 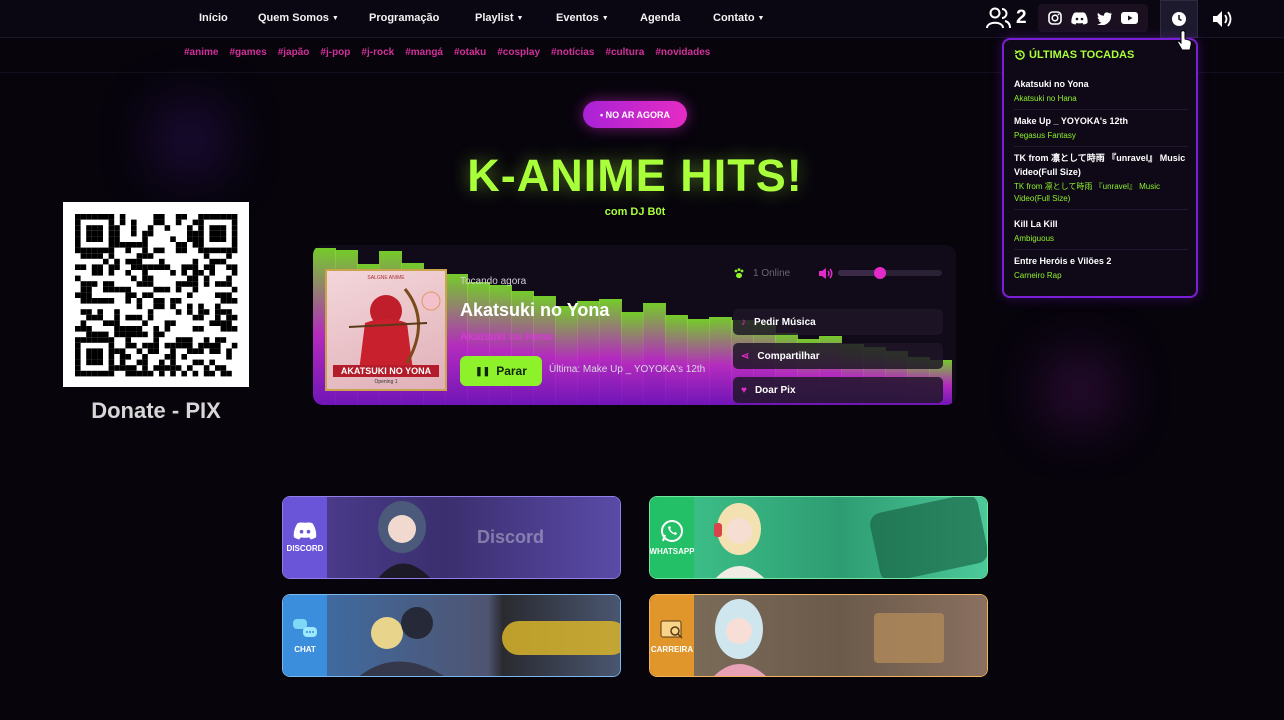 I want to click on album-art: SALGNE ANIME AKATSUKI NO YONA Opening 1, so click(x=386, y=330).